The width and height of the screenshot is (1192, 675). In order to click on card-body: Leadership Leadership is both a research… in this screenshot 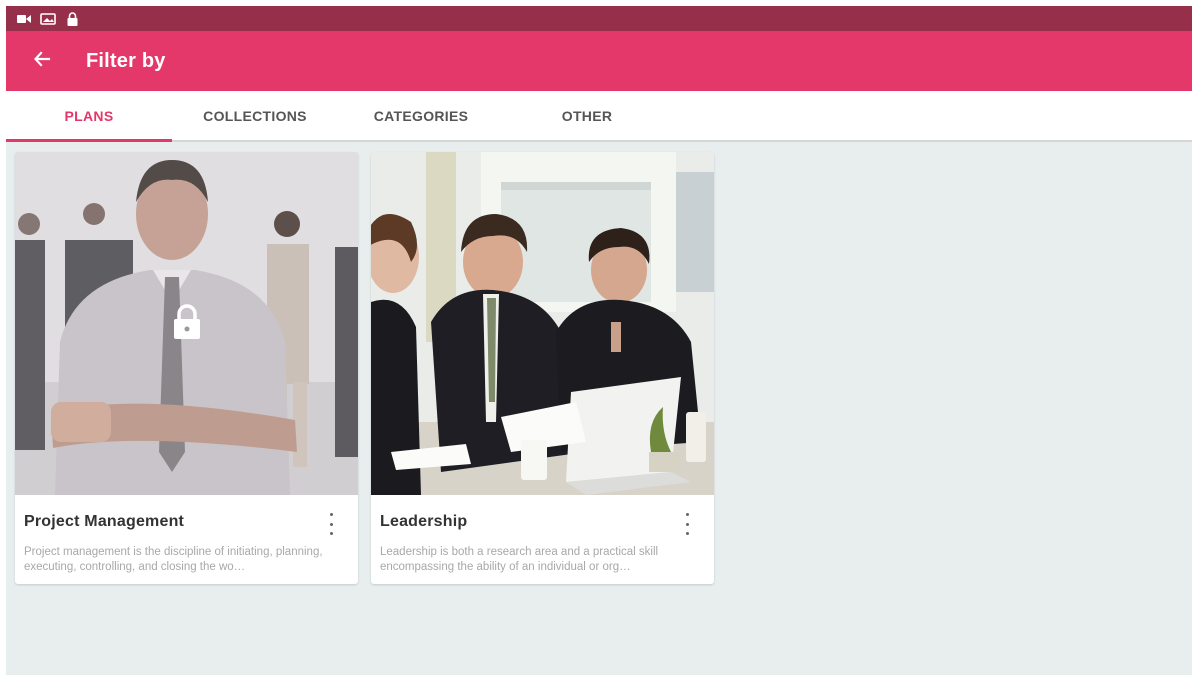, I will do `click(542, 535)`.